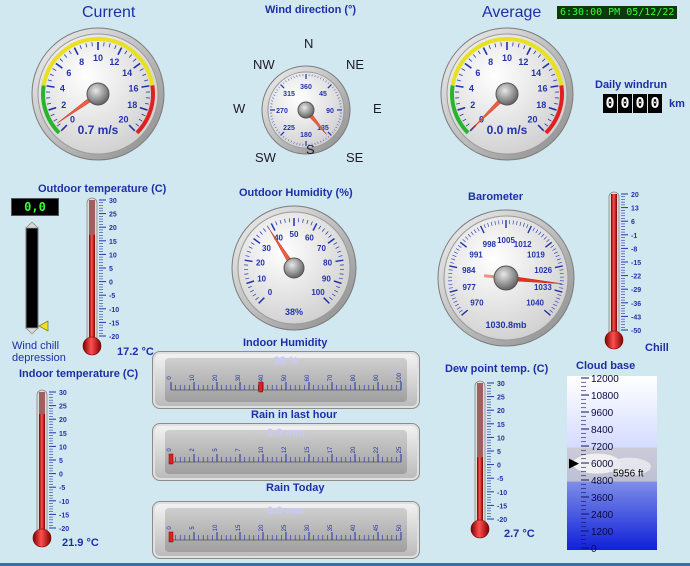 This screenshot has height=566, width=690. I want to click on gauge-tick-label: 60, so click(309, 238).